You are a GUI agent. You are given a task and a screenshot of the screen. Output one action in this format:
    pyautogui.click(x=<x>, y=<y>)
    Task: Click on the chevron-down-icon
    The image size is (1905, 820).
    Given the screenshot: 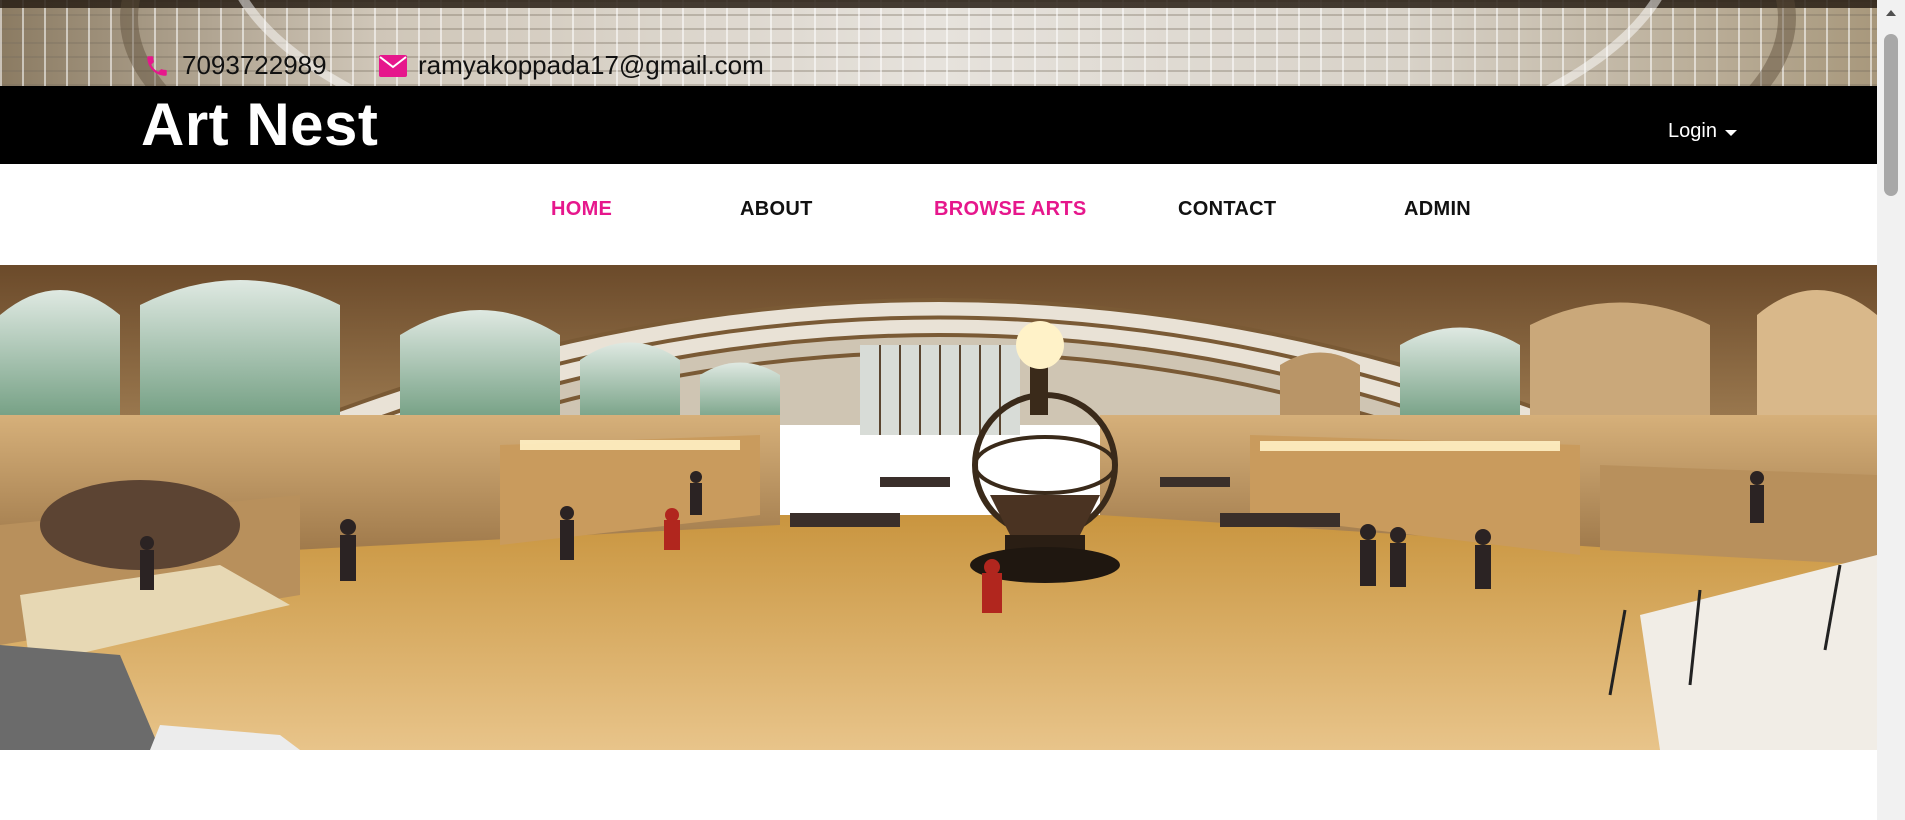 What is the action you would take?
    pyautogui.click(x=1730, y=132)
    